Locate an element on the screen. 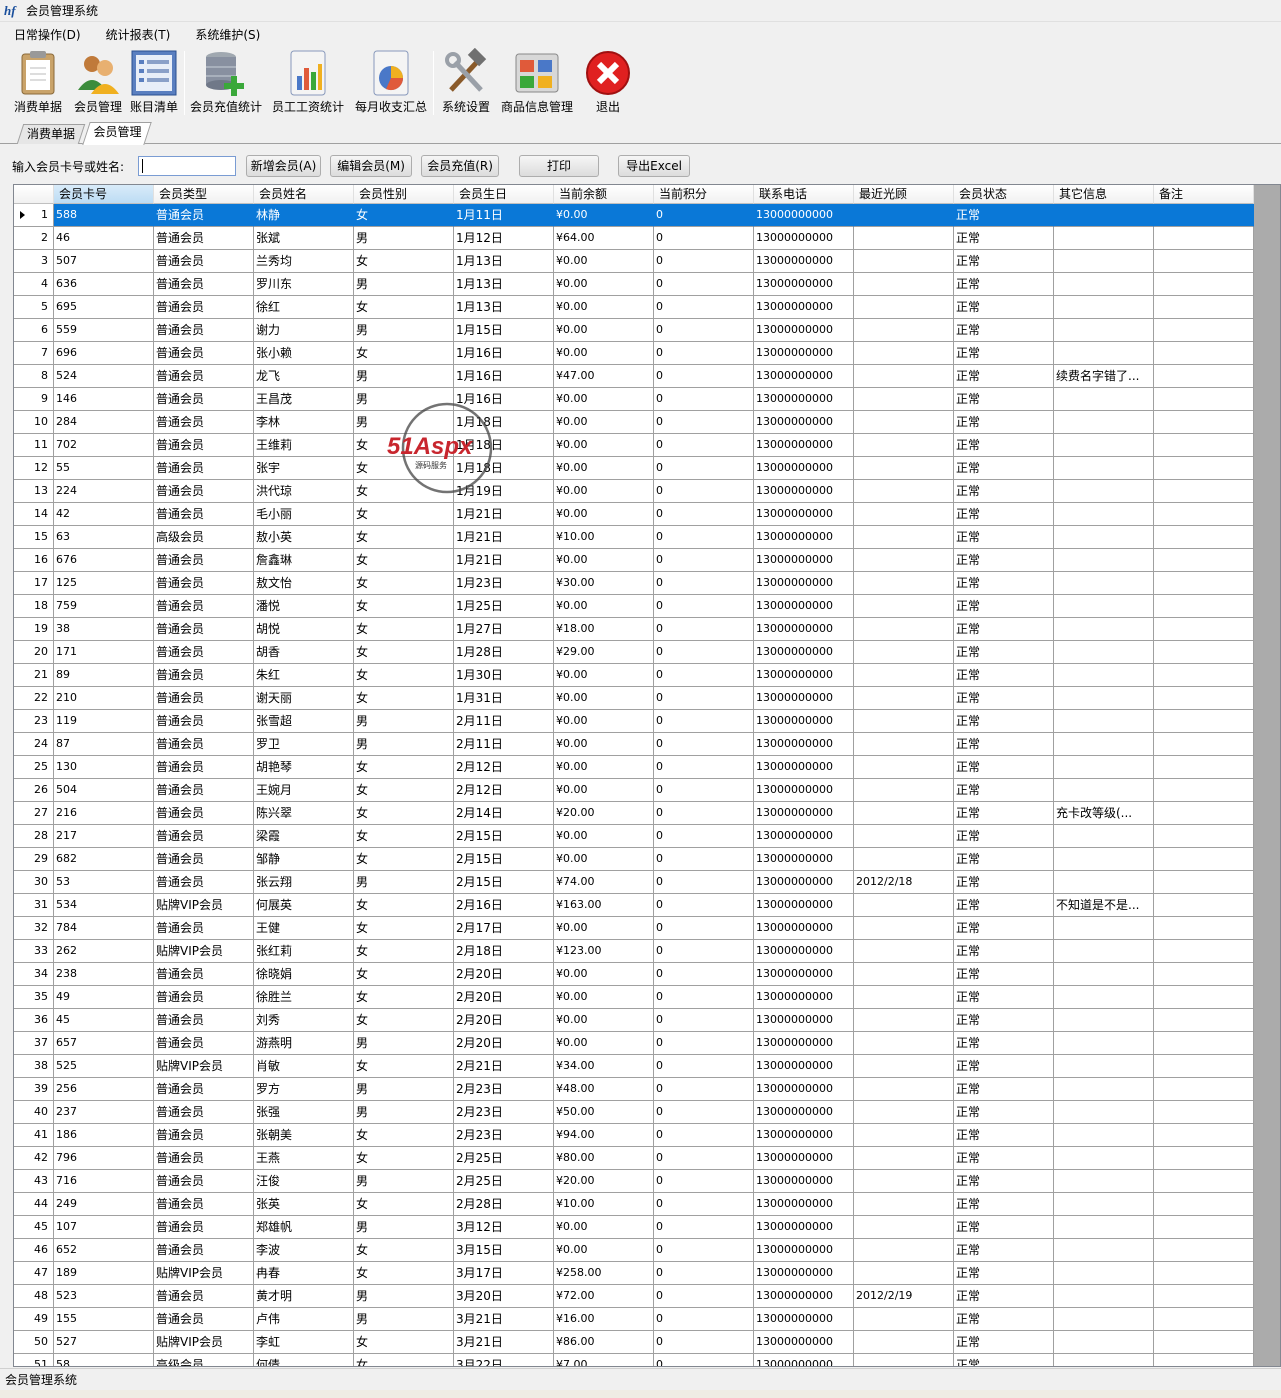  cell-card-no: 217 is located at coordinates (104, 836).